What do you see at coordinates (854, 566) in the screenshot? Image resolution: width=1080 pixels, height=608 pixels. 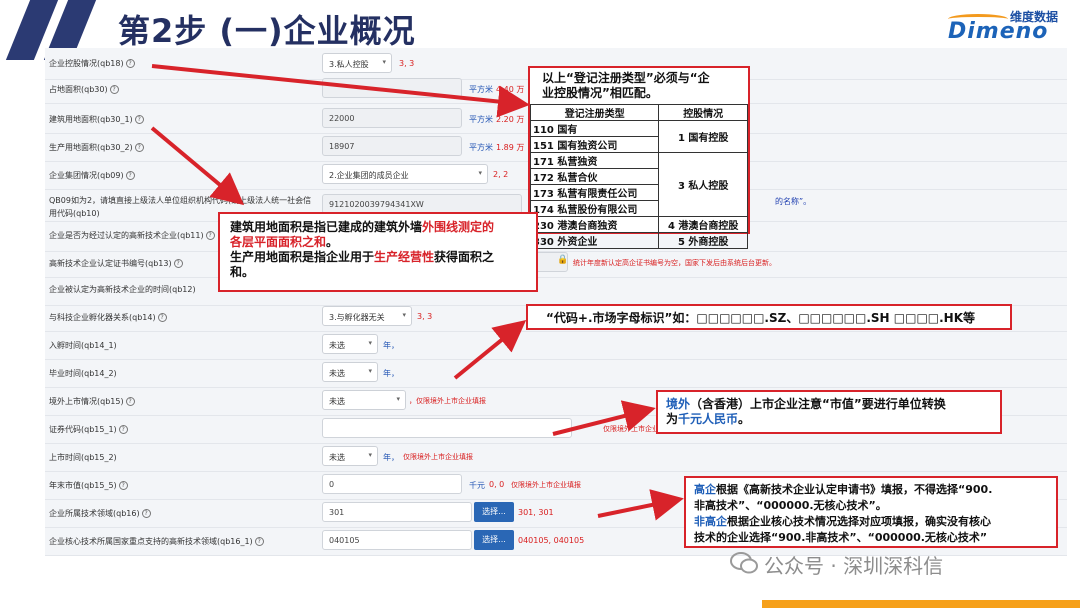 I see `watermark-text: 公众号 · 深圳深科信` at bounding box center [854, 566].